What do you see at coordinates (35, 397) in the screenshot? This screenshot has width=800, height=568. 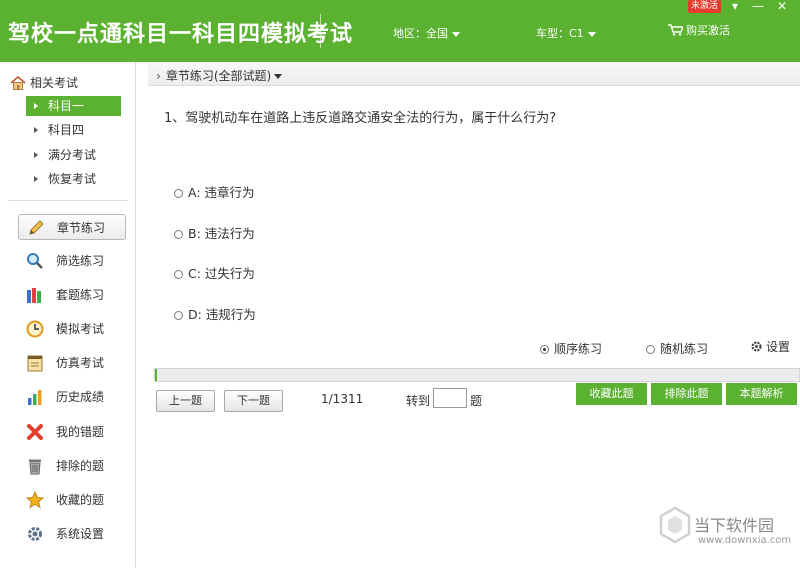 I see `bar-chart-icon` at bounding box center [35, 397].